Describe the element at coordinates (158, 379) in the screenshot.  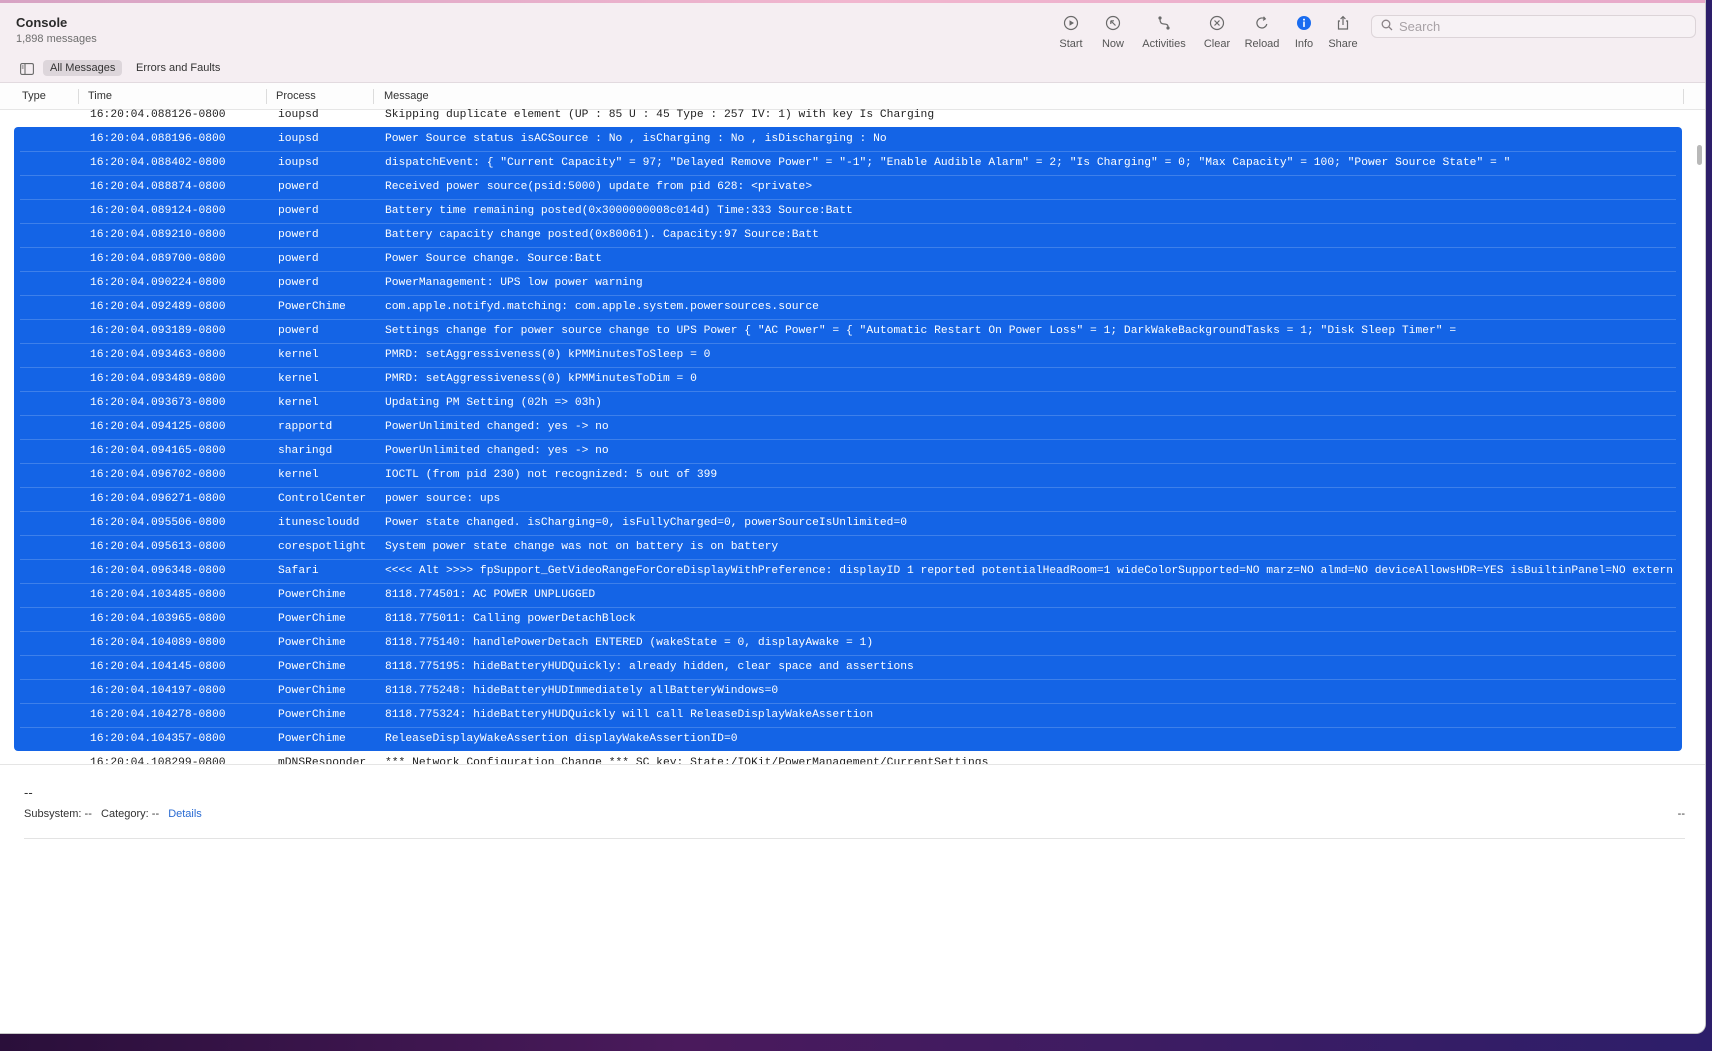
I see `log-row-time: 16:20:04.093489-0800` at that location.